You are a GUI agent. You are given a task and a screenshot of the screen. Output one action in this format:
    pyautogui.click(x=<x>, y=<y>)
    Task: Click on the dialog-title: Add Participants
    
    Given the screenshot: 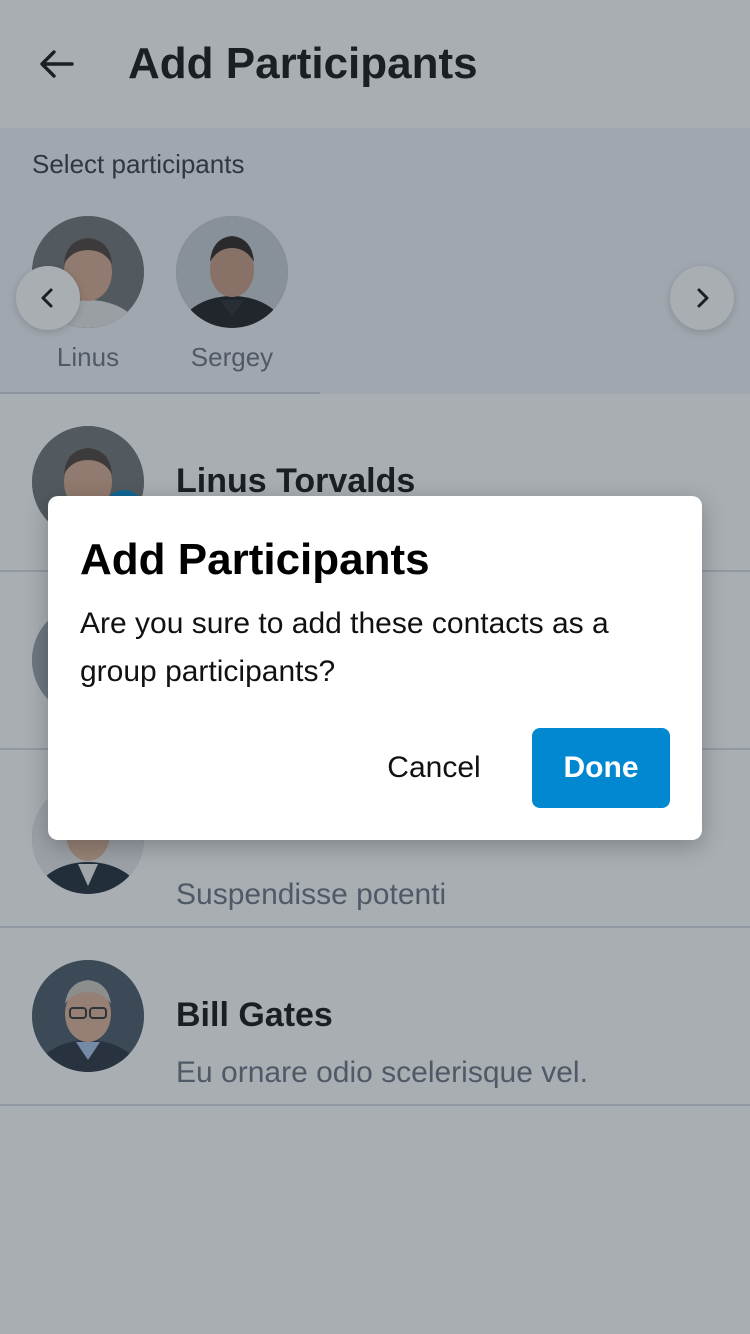 What is the action you would take?
    pyautogui.click(x=255, y=559)
    